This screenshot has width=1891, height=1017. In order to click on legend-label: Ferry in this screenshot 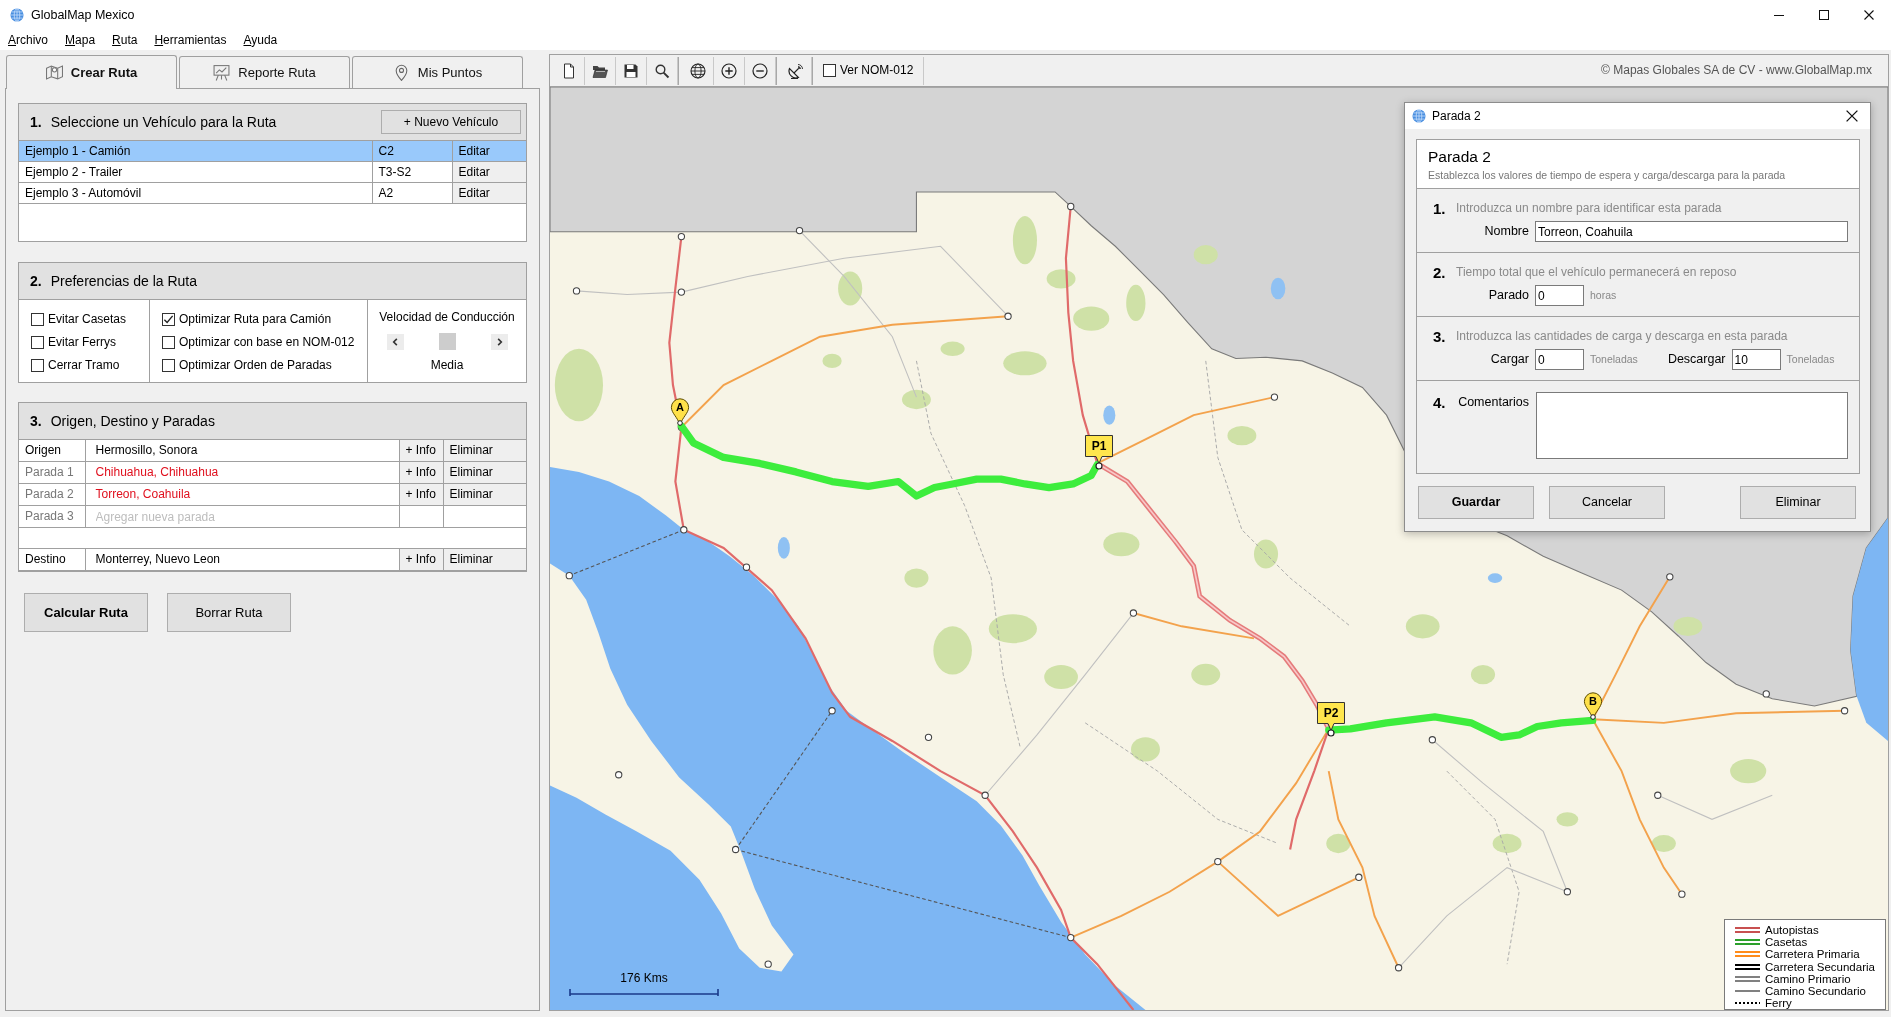, I will do `click(1778, 1003)`.